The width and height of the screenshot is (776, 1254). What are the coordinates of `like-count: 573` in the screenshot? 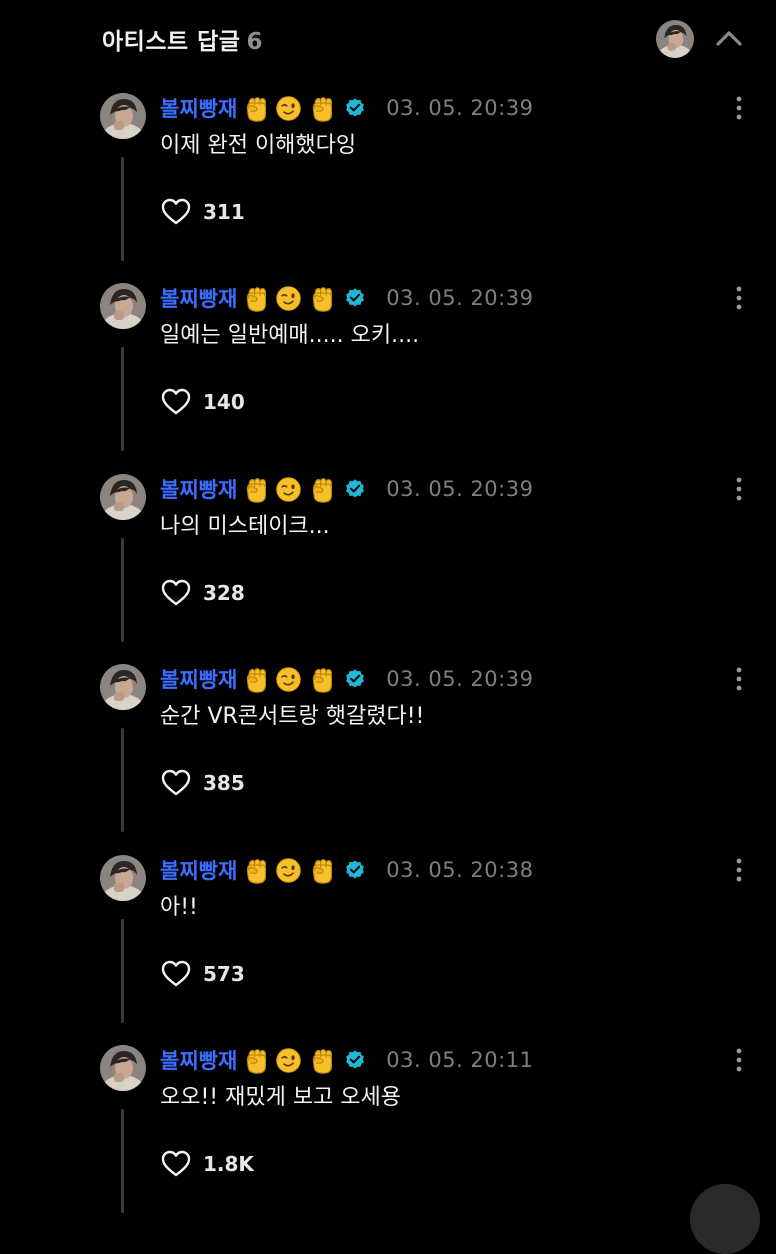 It's located at (224, 974).